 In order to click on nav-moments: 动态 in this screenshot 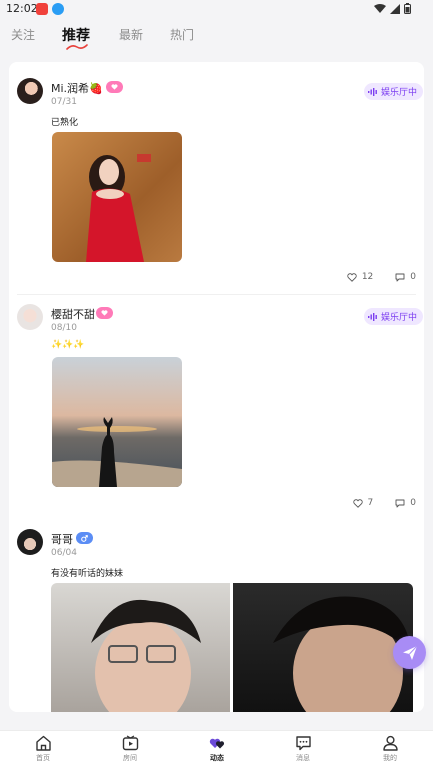, I will do `click(217, 749)`.